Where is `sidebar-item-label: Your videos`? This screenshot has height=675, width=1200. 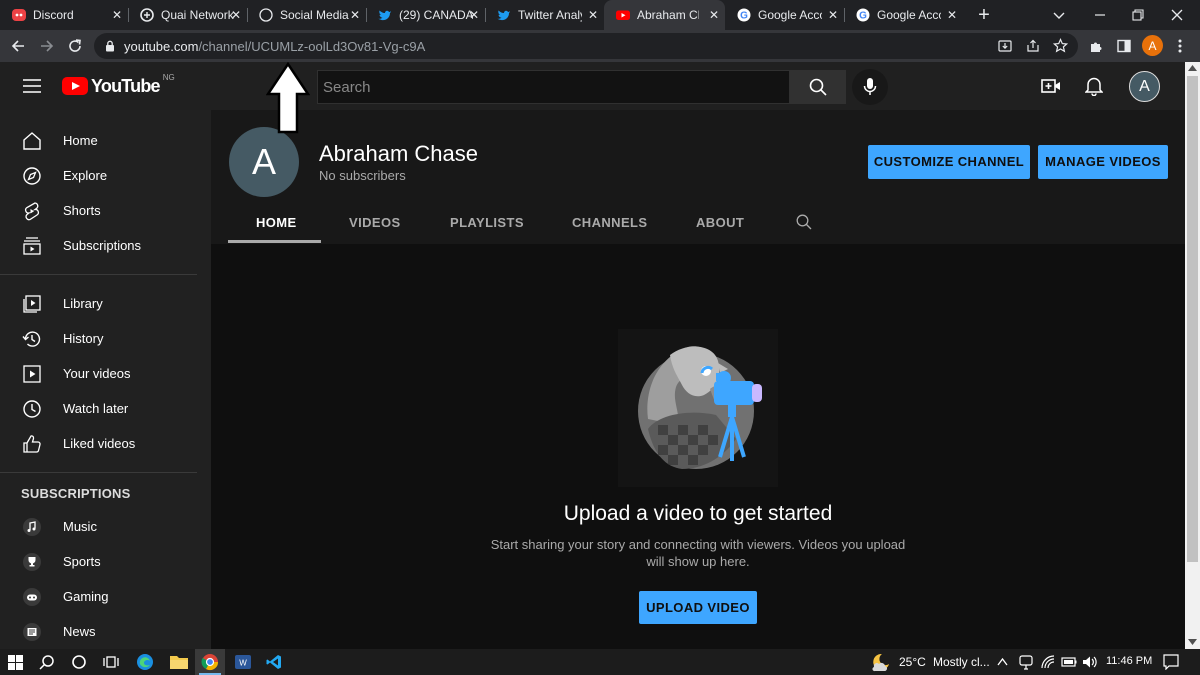 sidebar-item-label: Your videos is located at coordinates (97, 373).